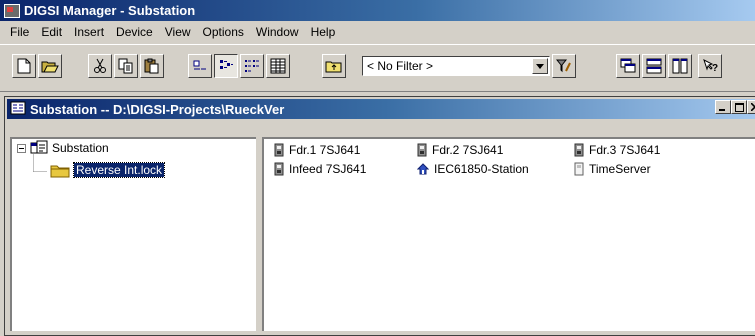  I want to click on small-icons-view-icon, so click(226, 64).